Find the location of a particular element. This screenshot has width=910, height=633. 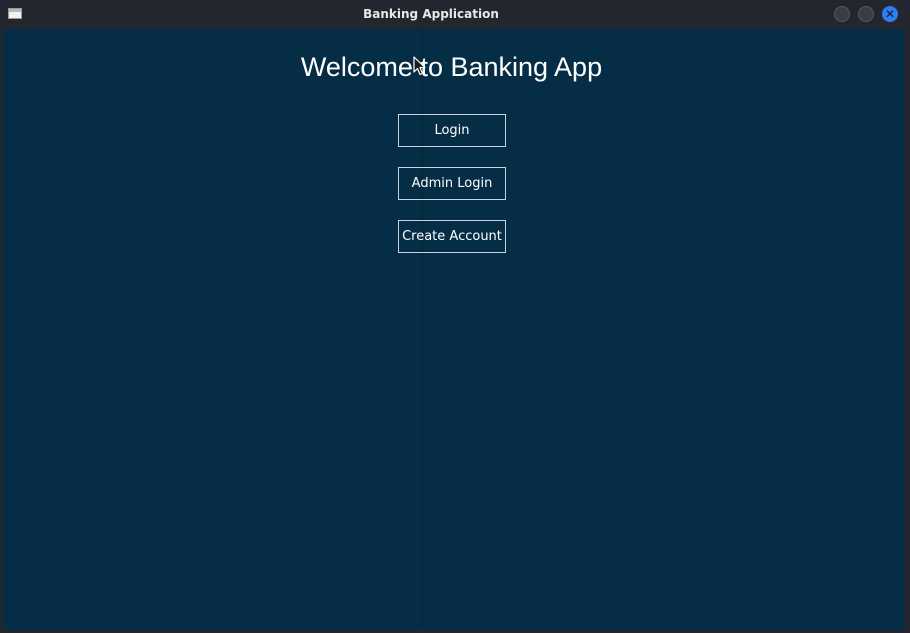

close-icon: ✕ is located at coordinates (890, 14).